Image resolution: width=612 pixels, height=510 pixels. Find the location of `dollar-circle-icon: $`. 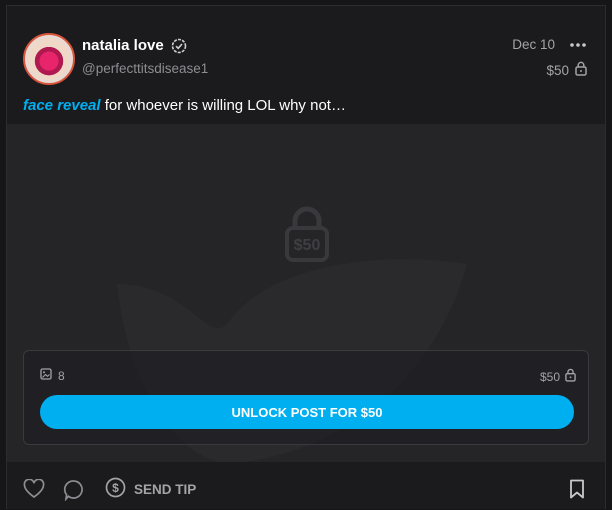

dollar-circle-icon: $ is located at coordinates (115, 489).